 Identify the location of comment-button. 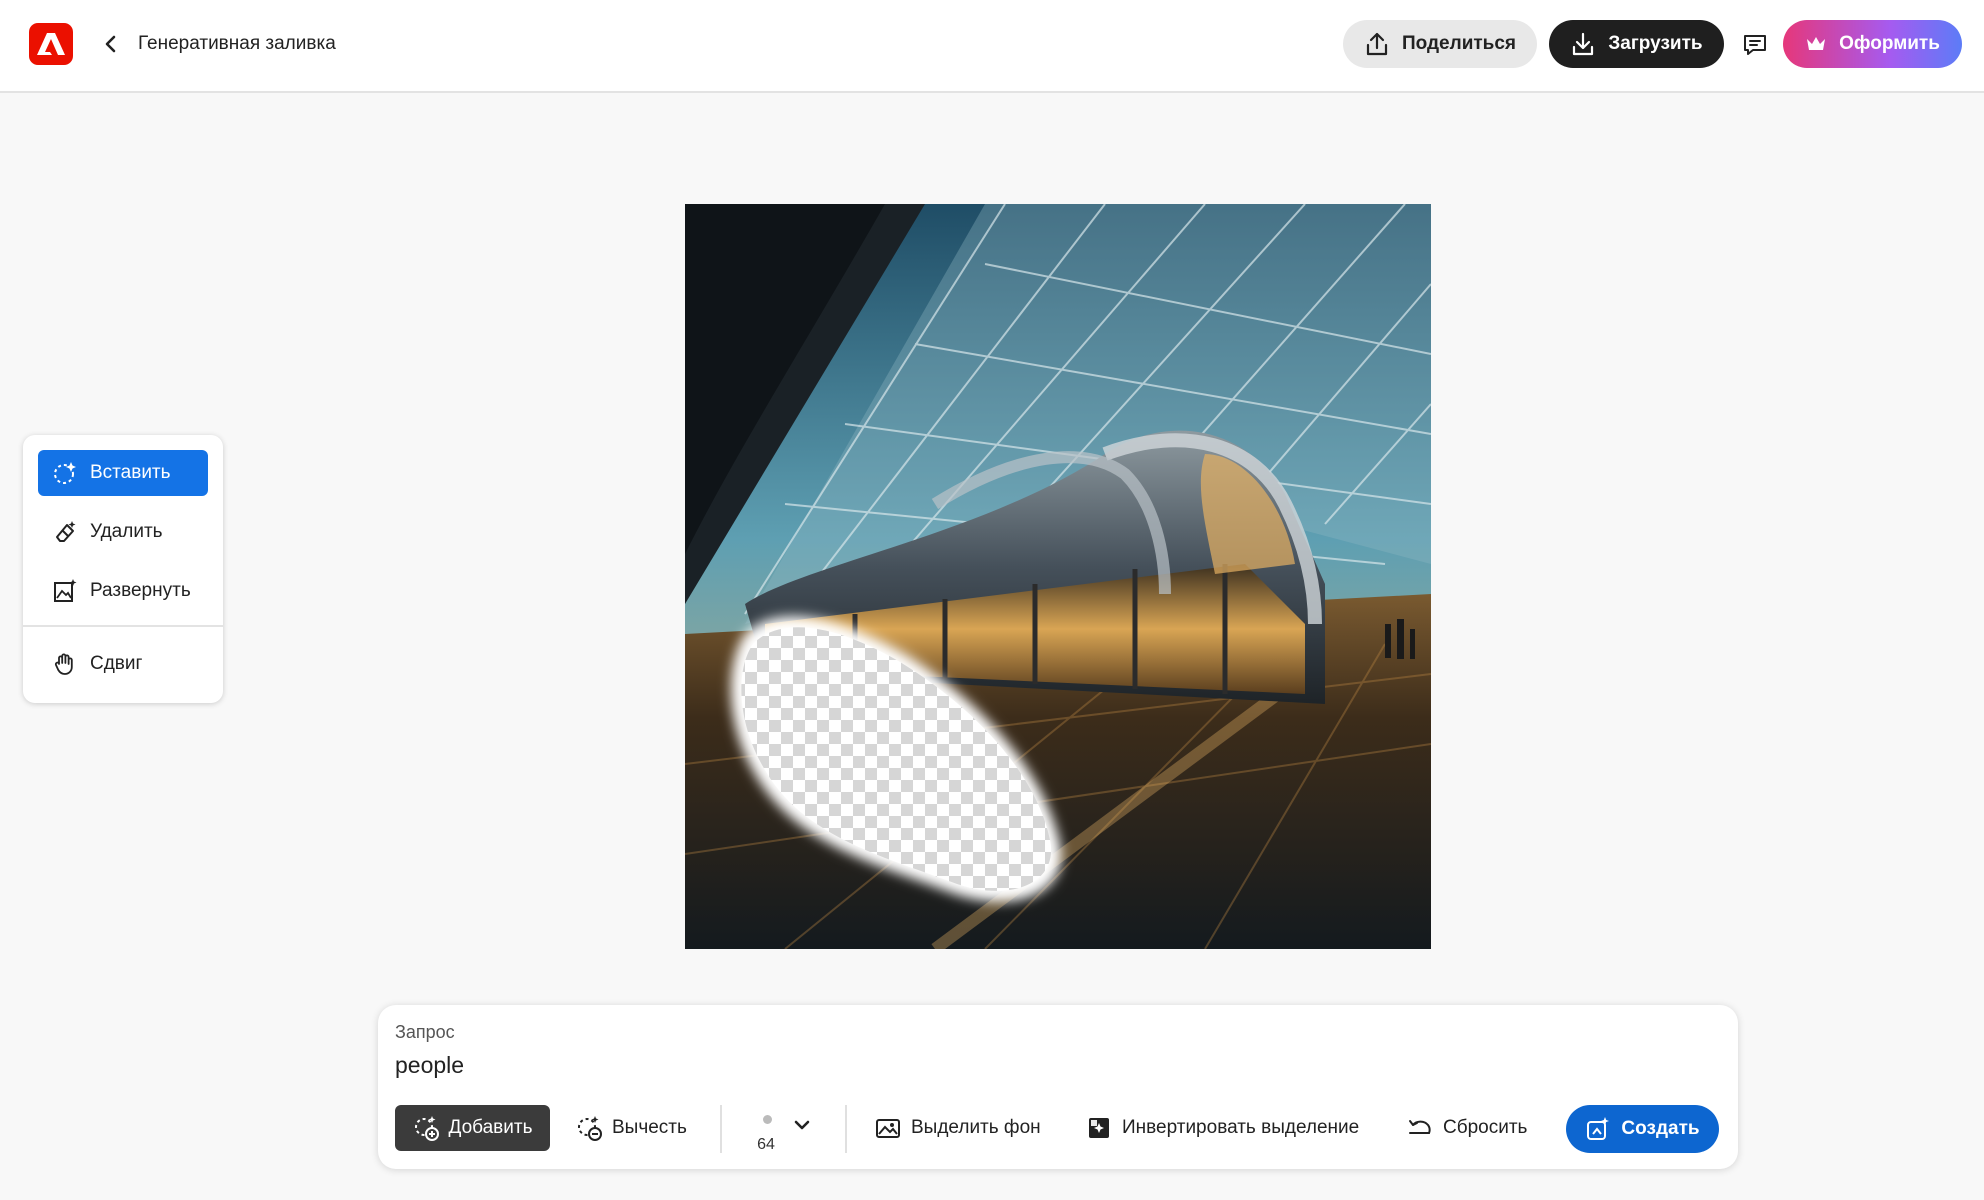
(1755, 45).